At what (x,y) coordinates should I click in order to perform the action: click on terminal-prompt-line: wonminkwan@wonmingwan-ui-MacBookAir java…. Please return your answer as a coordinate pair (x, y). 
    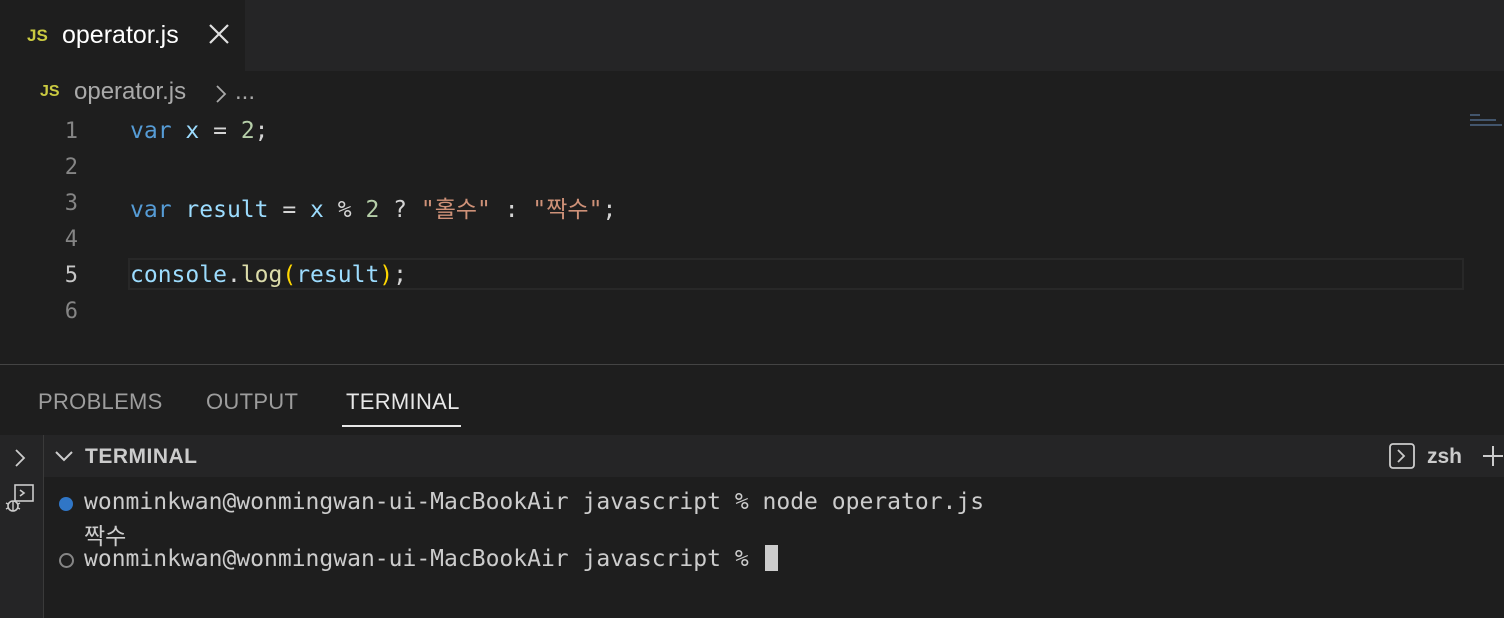
    Looking at the image, I should click on (431, 558).